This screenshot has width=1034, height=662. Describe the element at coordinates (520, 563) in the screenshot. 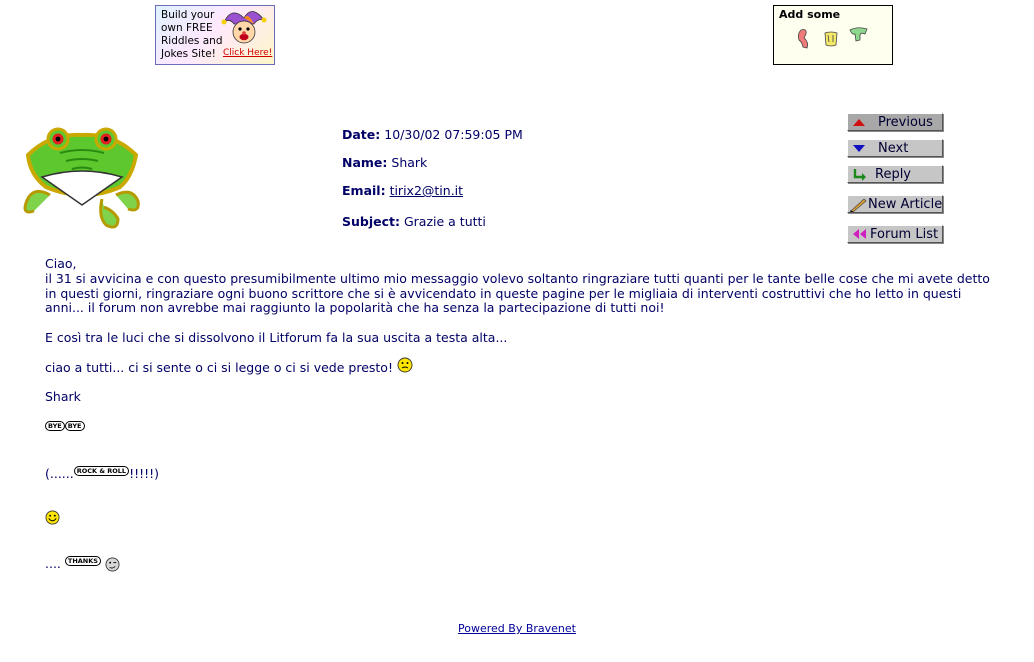

I see `thanks-line: .... THANKS` at that location.